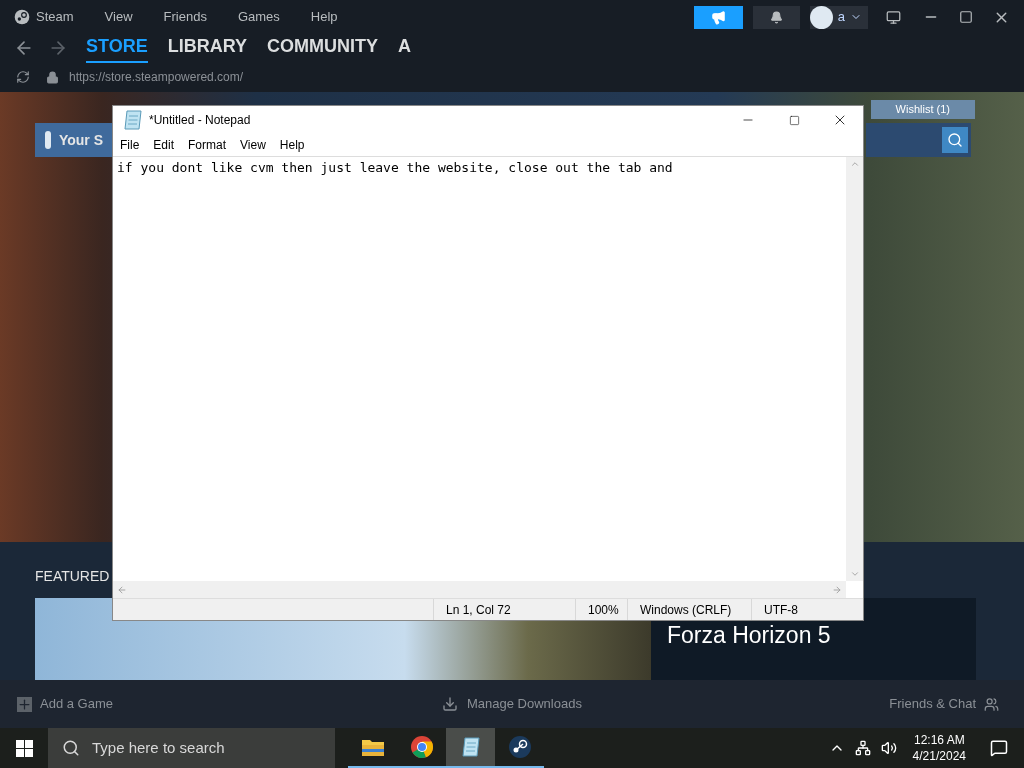 The height and width of the screenshot is (768, 1024). I want to click on scroll-down-icon, so click(854, 574).